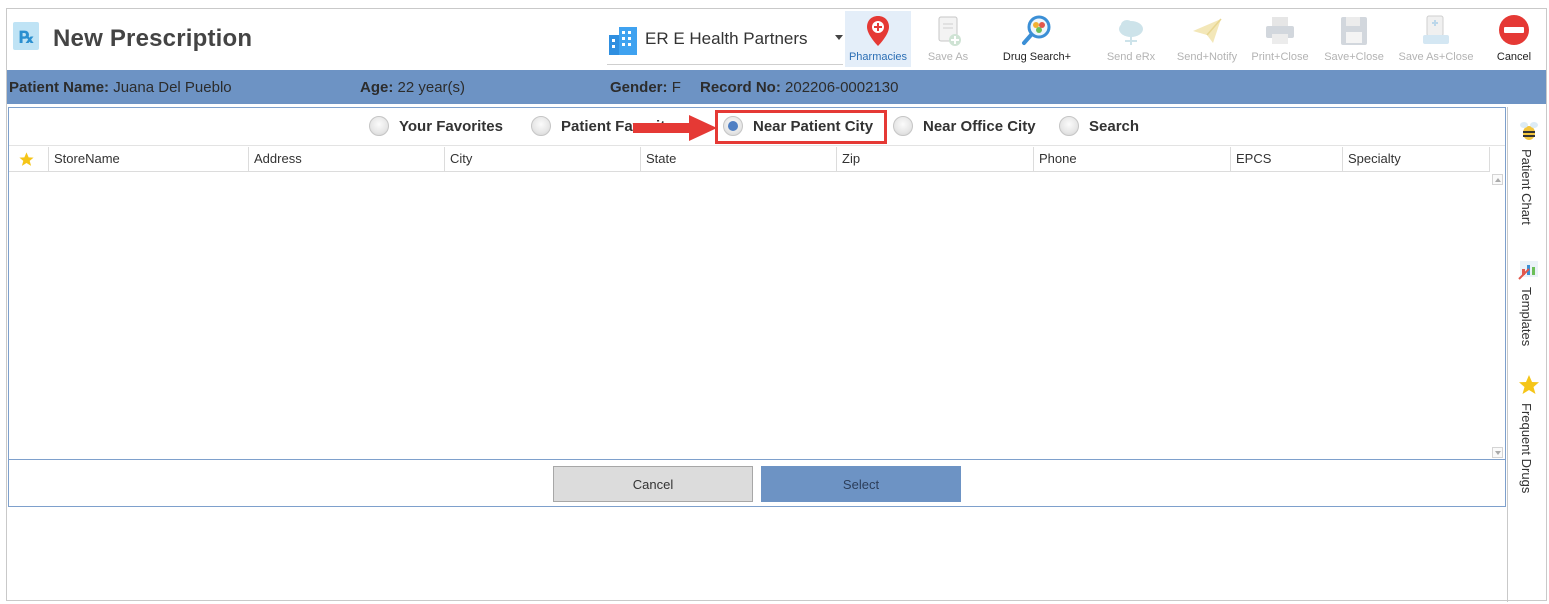 This screenshot has width=1549, height=604. What do you see at coordinates (153, 38) in the screenshot?
I see `page-title: New Prescription` at bounding box center [153, 38].